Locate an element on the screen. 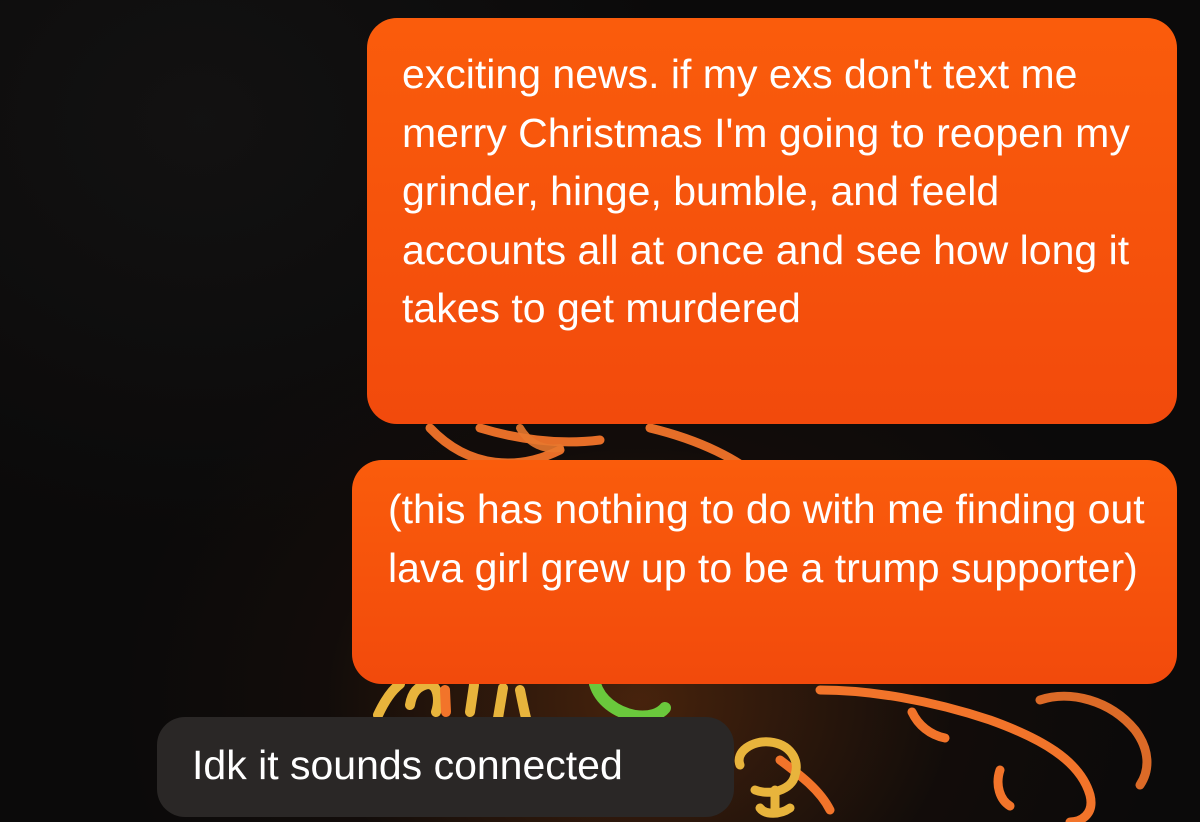 Image resolution: width=1200 pixels, height=822 pixels. message-bubble-incoming: Idk it sounds connected is located at coordinates (445, 767).